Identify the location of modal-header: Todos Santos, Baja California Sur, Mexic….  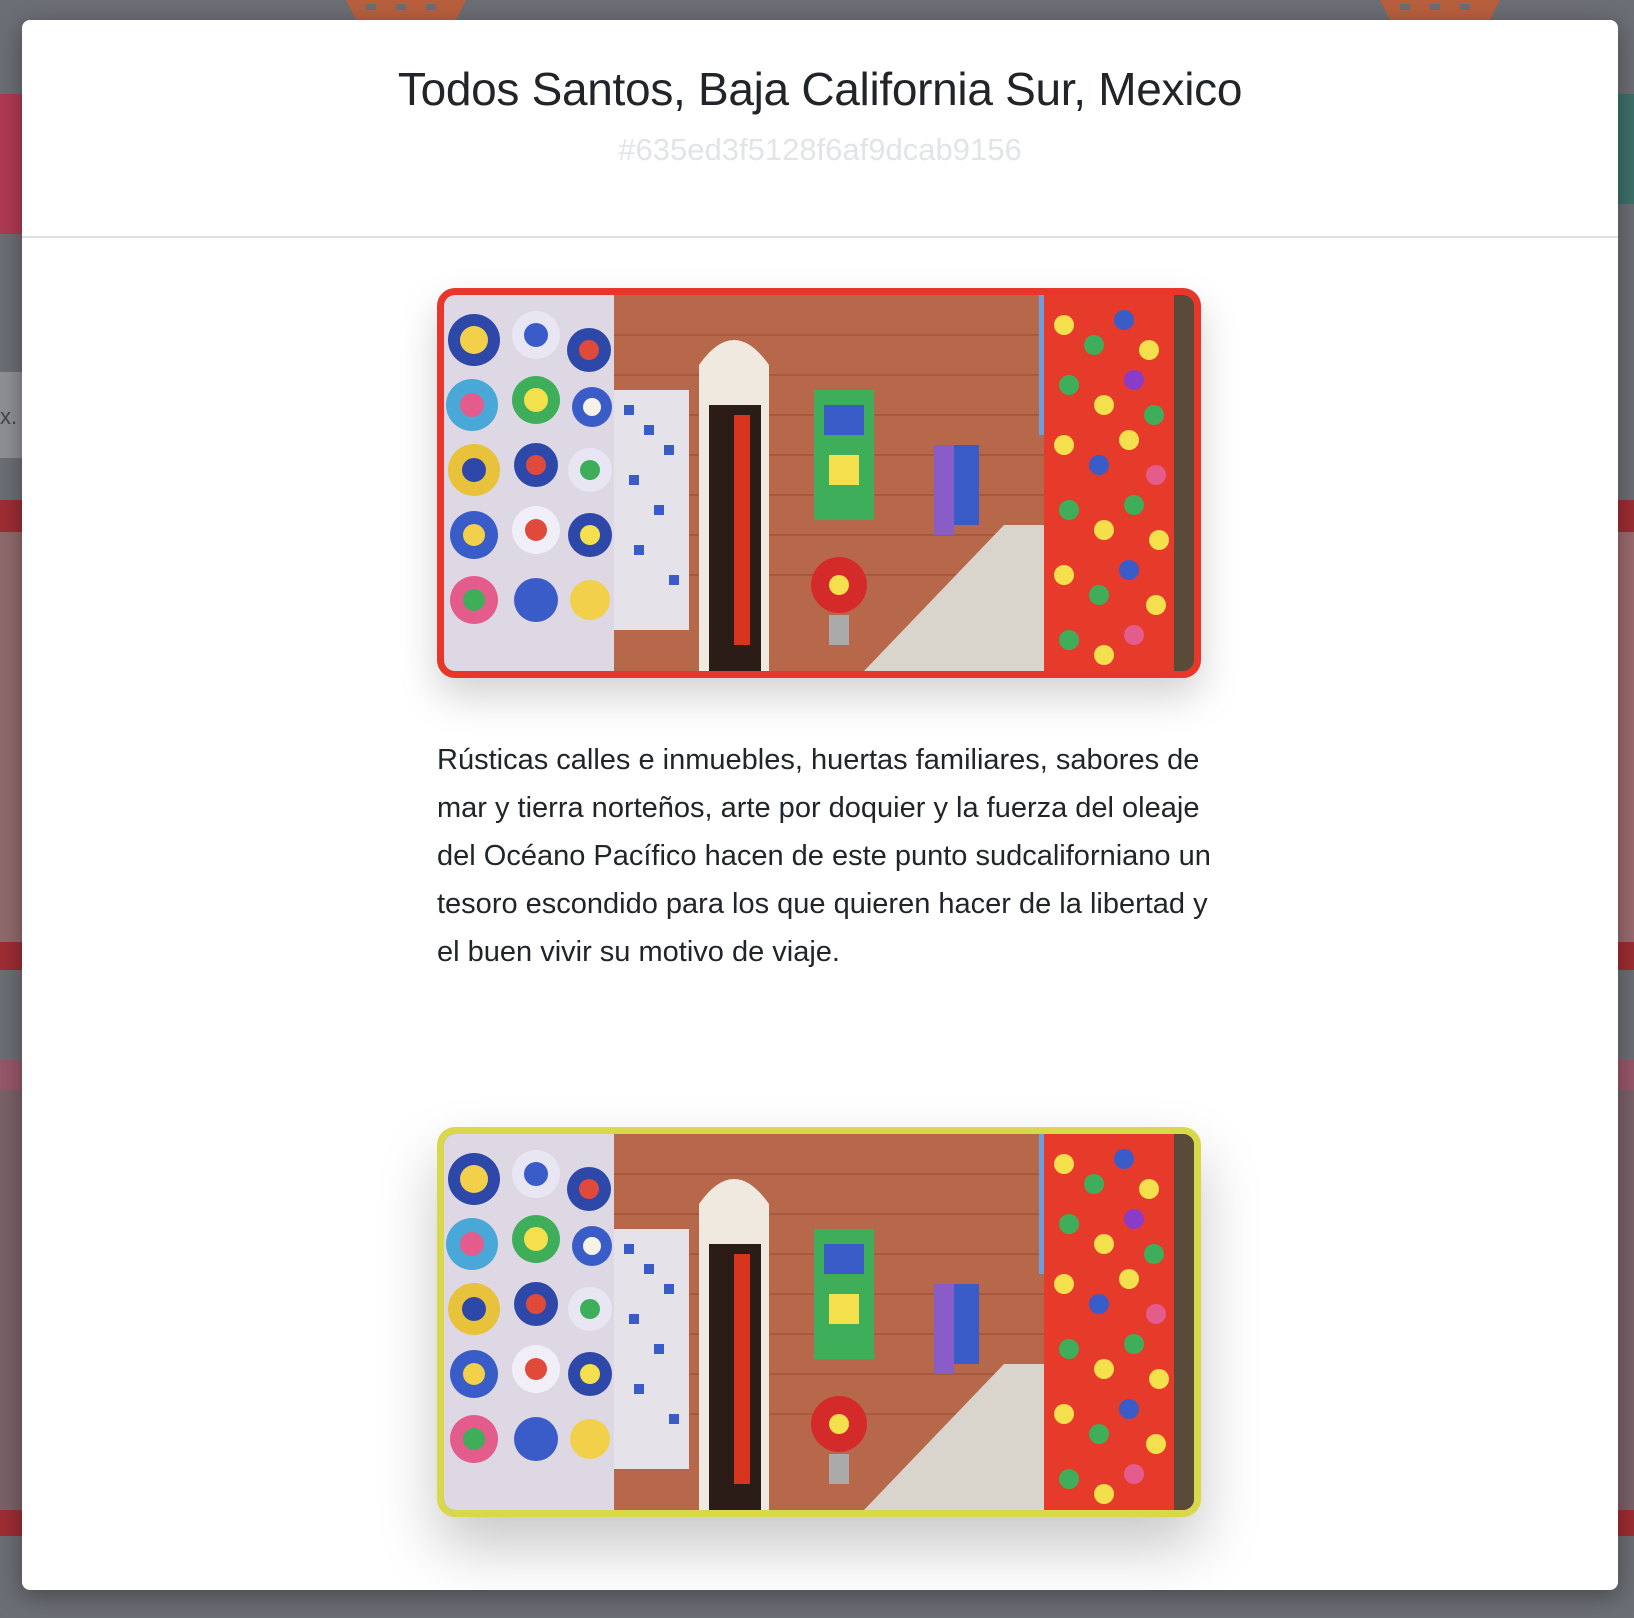
(820, 129).